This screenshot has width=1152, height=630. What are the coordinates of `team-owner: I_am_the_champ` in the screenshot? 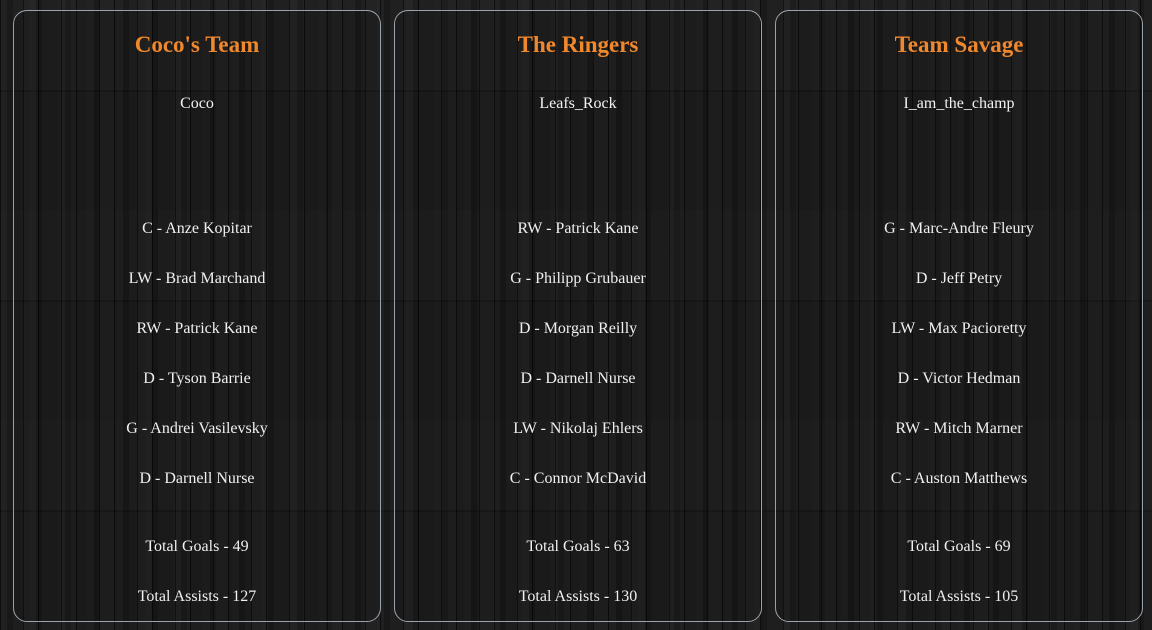 It's located at (959, 103).